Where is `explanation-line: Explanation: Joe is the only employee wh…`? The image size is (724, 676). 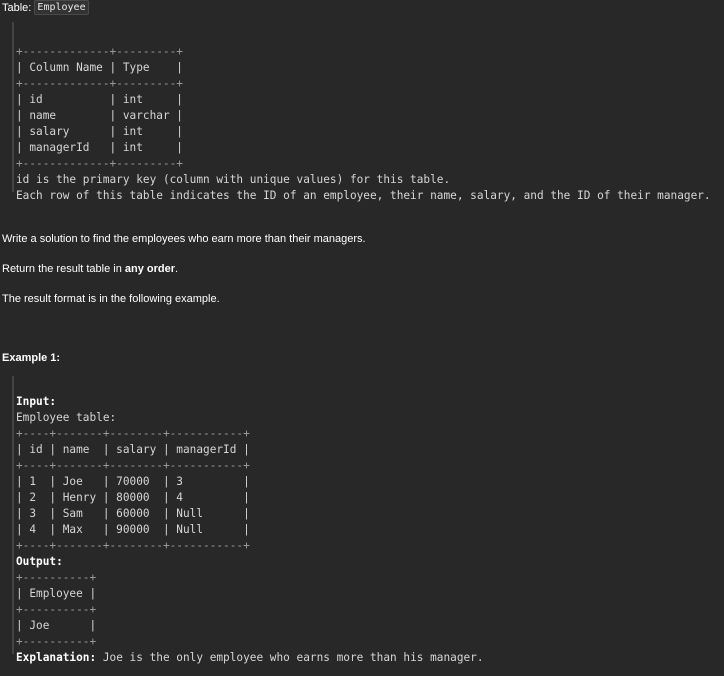 explanation-line: Explanation: Joe is the only employee wh… is located at coordinates (250, 658).